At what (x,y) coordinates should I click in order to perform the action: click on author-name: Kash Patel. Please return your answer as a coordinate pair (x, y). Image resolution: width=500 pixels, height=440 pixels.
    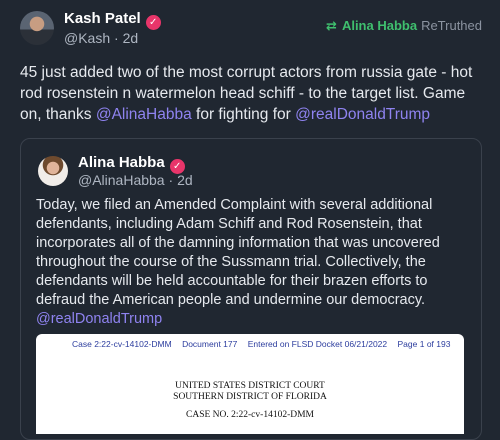
    Looking at the image, I should click on (102, 18).